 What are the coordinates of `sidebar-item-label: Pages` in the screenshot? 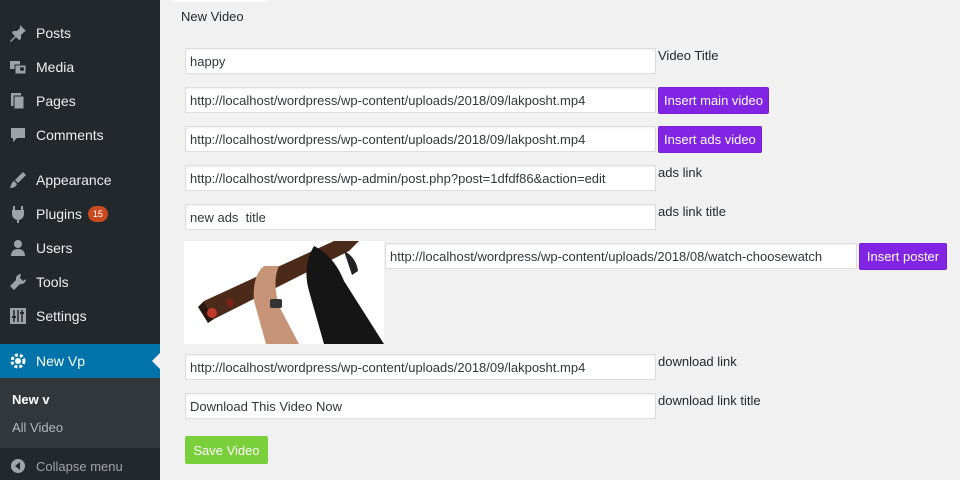 It's located at (56, 101).